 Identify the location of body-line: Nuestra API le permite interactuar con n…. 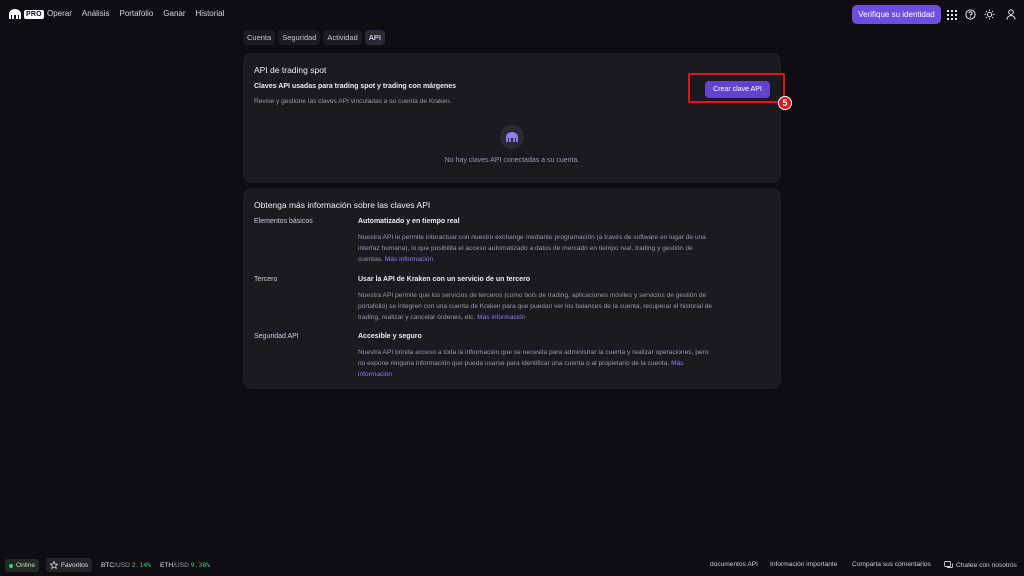
(532, 237).